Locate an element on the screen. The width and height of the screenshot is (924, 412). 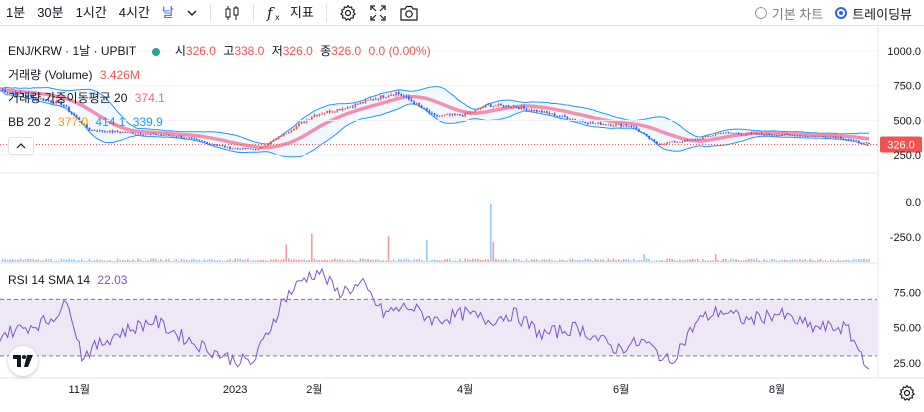
time-tick-label: 2월 is located at coordinates (314, 389).